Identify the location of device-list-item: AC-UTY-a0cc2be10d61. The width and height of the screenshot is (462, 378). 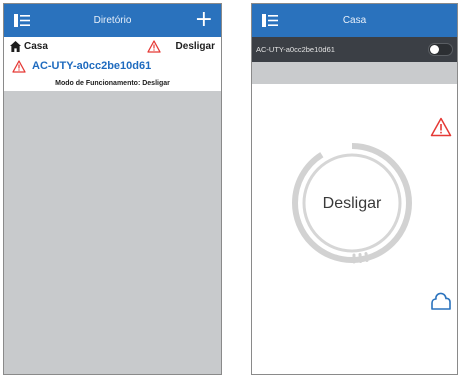
(113, 67).